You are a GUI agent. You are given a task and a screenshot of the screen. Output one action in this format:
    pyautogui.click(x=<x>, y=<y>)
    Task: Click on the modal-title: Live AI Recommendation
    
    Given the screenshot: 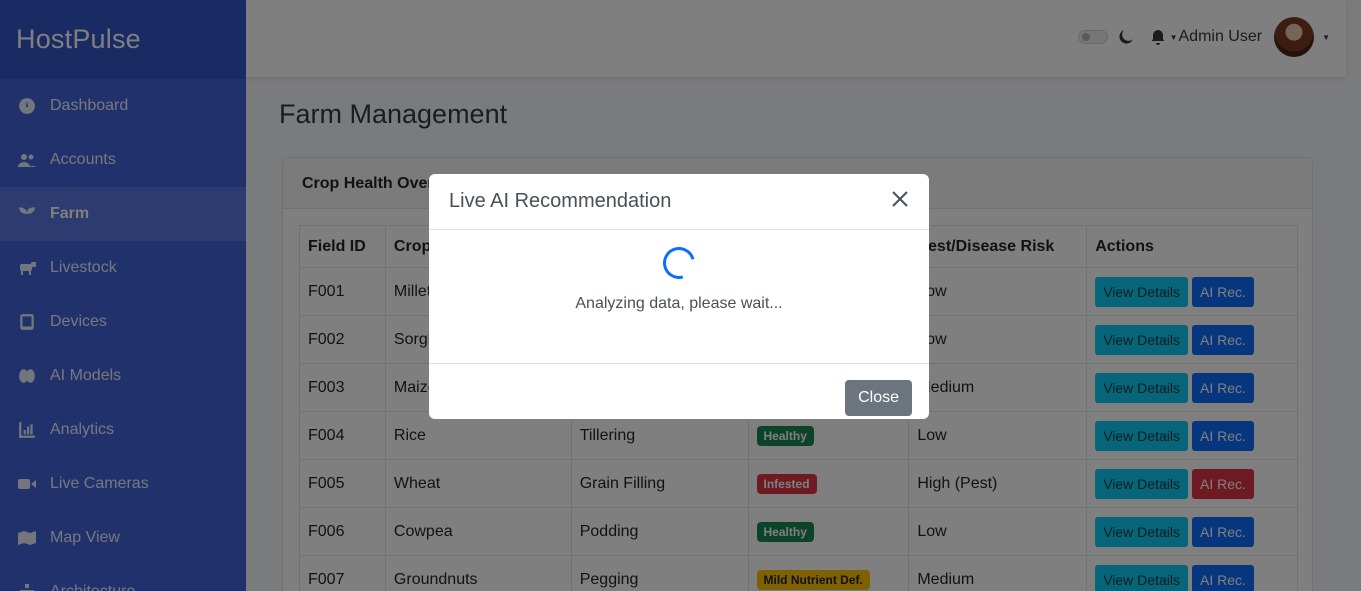 What is the action you would take?
    pyautogui.click(x=560, y=201)
    